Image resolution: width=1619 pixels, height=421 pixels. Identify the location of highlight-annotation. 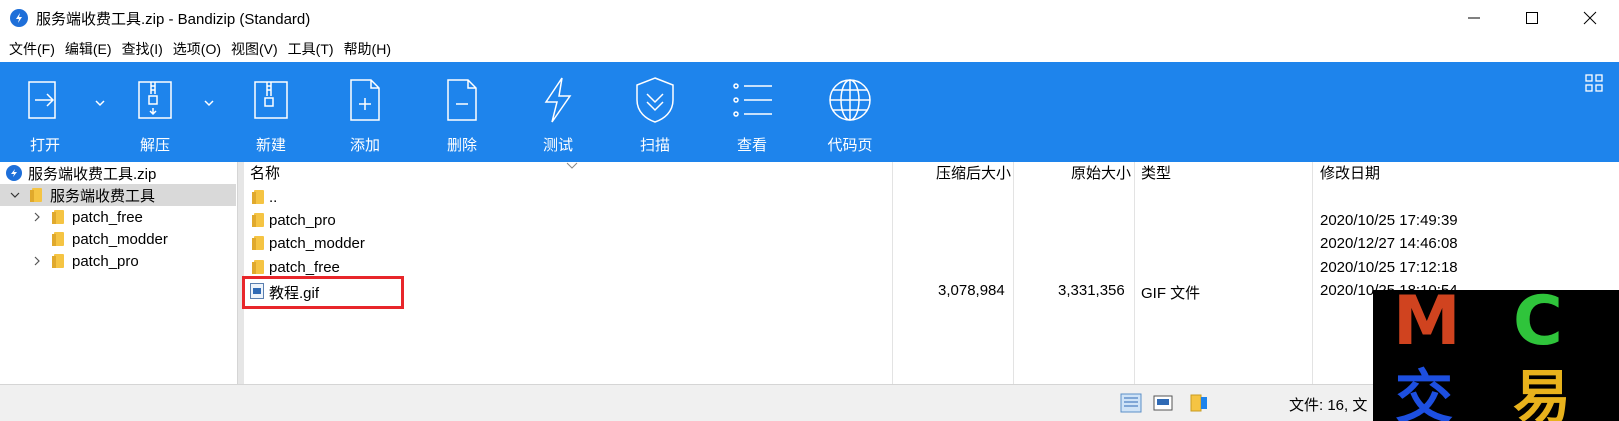
(323, 292).